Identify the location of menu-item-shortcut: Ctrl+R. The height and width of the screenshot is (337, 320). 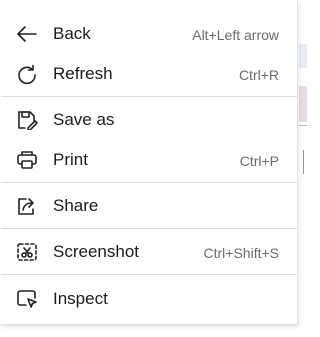
(258, 75).